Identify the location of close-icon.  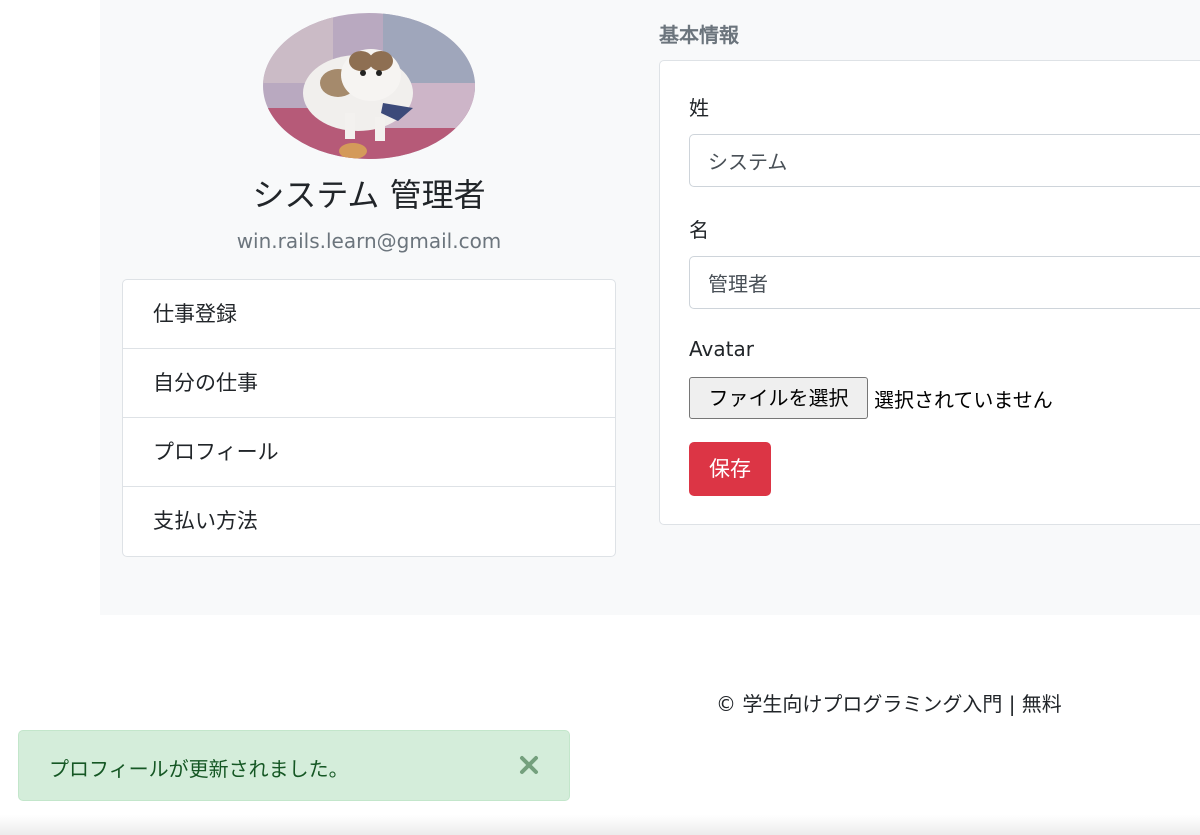
(529, 765).